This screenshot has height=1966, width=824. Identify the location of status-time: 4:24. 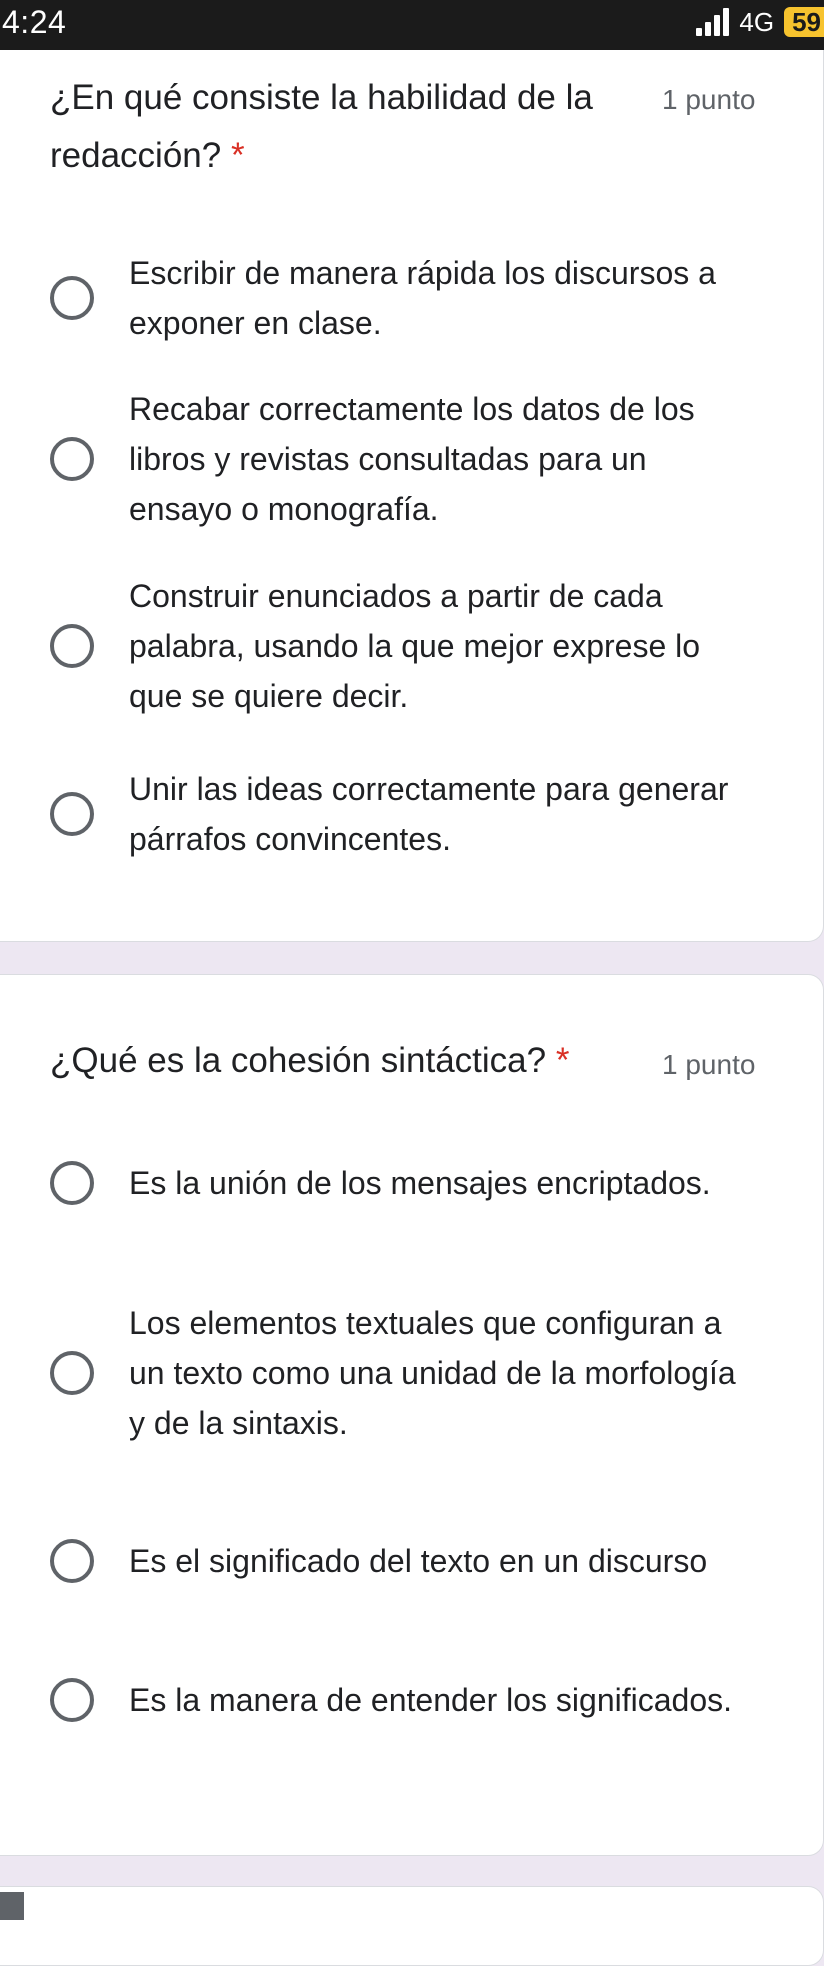
(34, 22).